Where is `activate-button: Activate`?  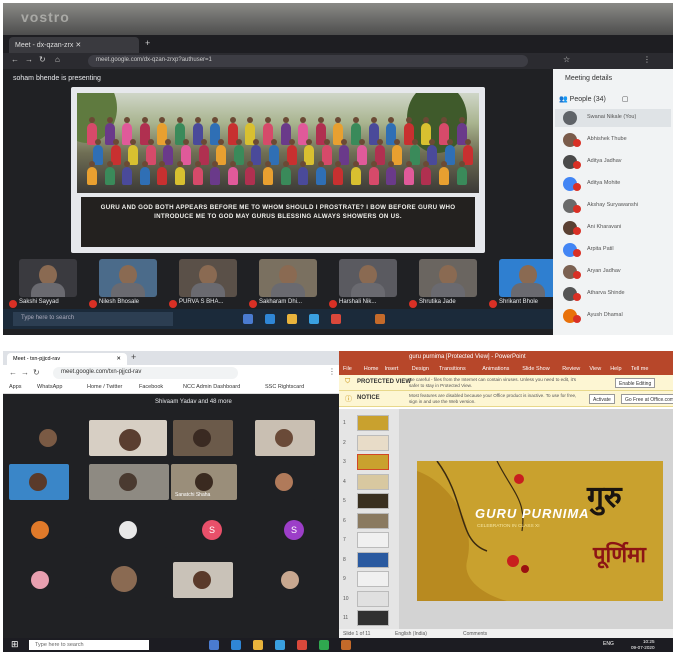 activate-button: Activate is located at coordinates (602, 399).